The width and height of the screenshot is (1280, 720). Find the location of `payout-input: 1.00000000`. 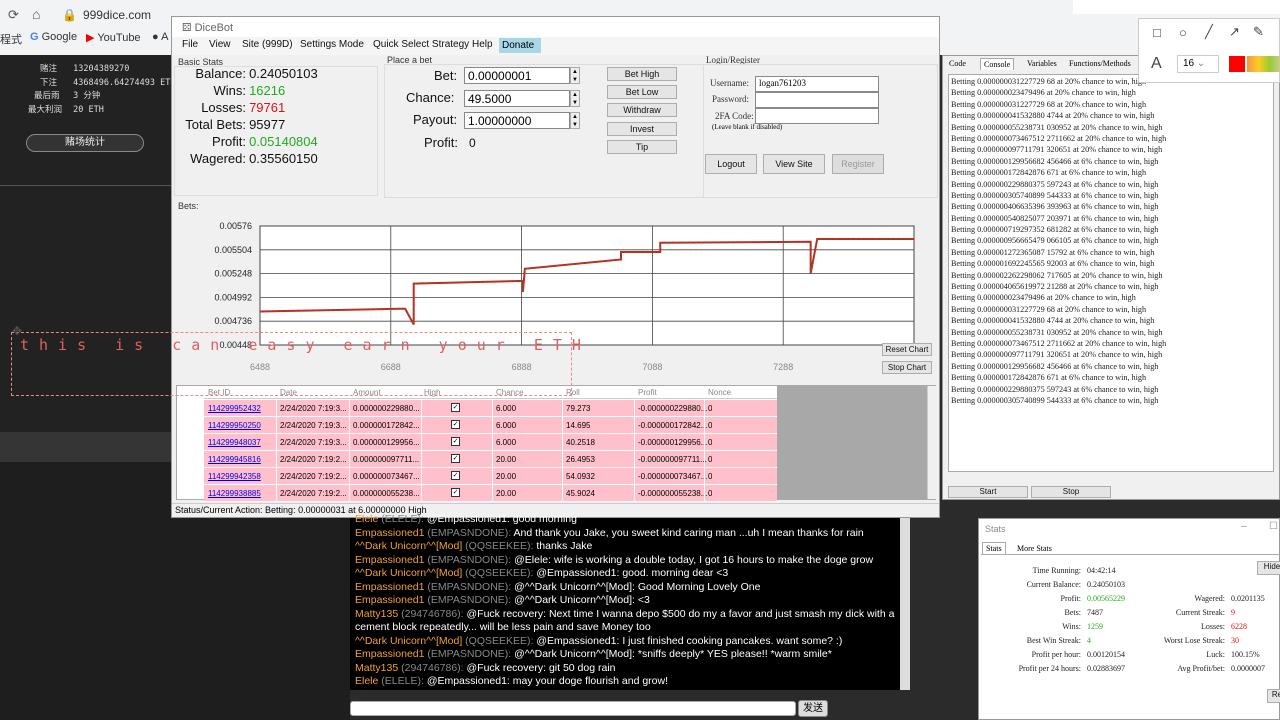

payout-input: 1.00000000 is located at coordinates (517, 120).